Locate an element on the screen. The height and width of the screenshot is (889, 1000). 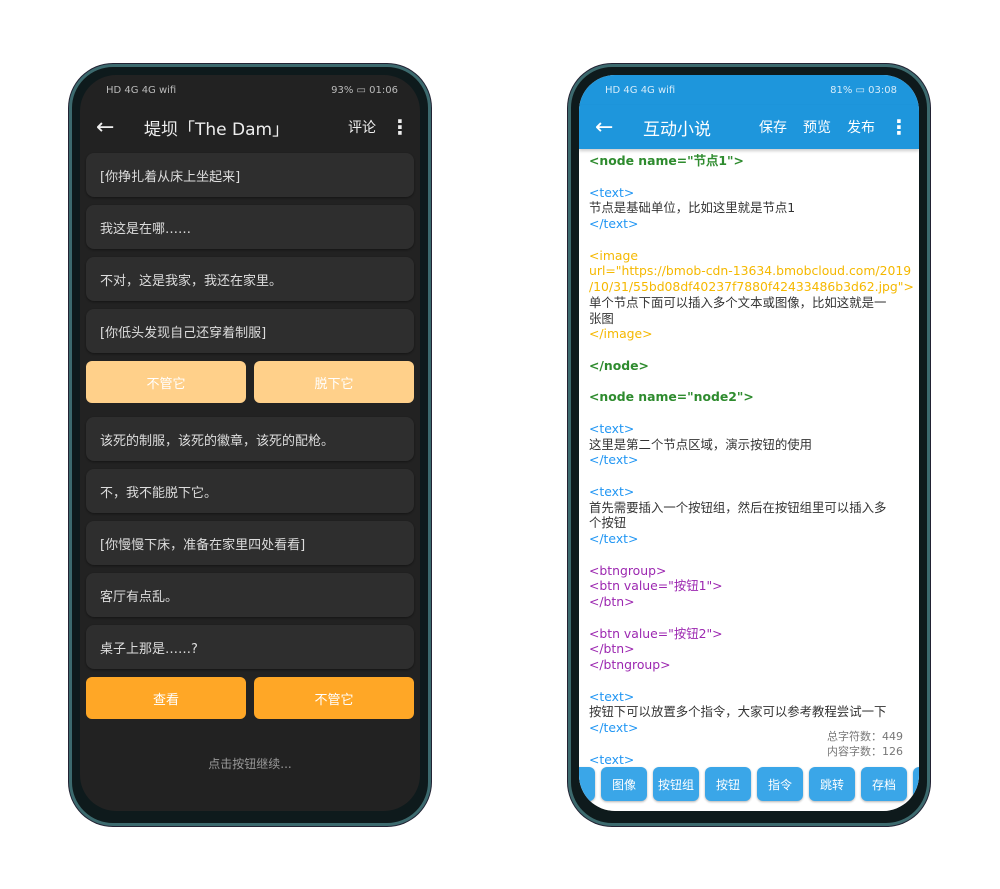
page-title: 互动小说 is located at coordinates (677, 129).